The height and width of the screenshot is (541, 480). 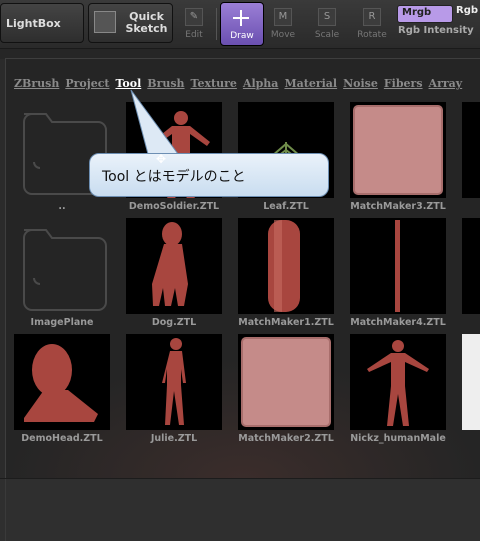 What do you see at coordinates (128, 83) in the screenshot?
I see `tab-tool: Tool` at bounding box center [128, 83].